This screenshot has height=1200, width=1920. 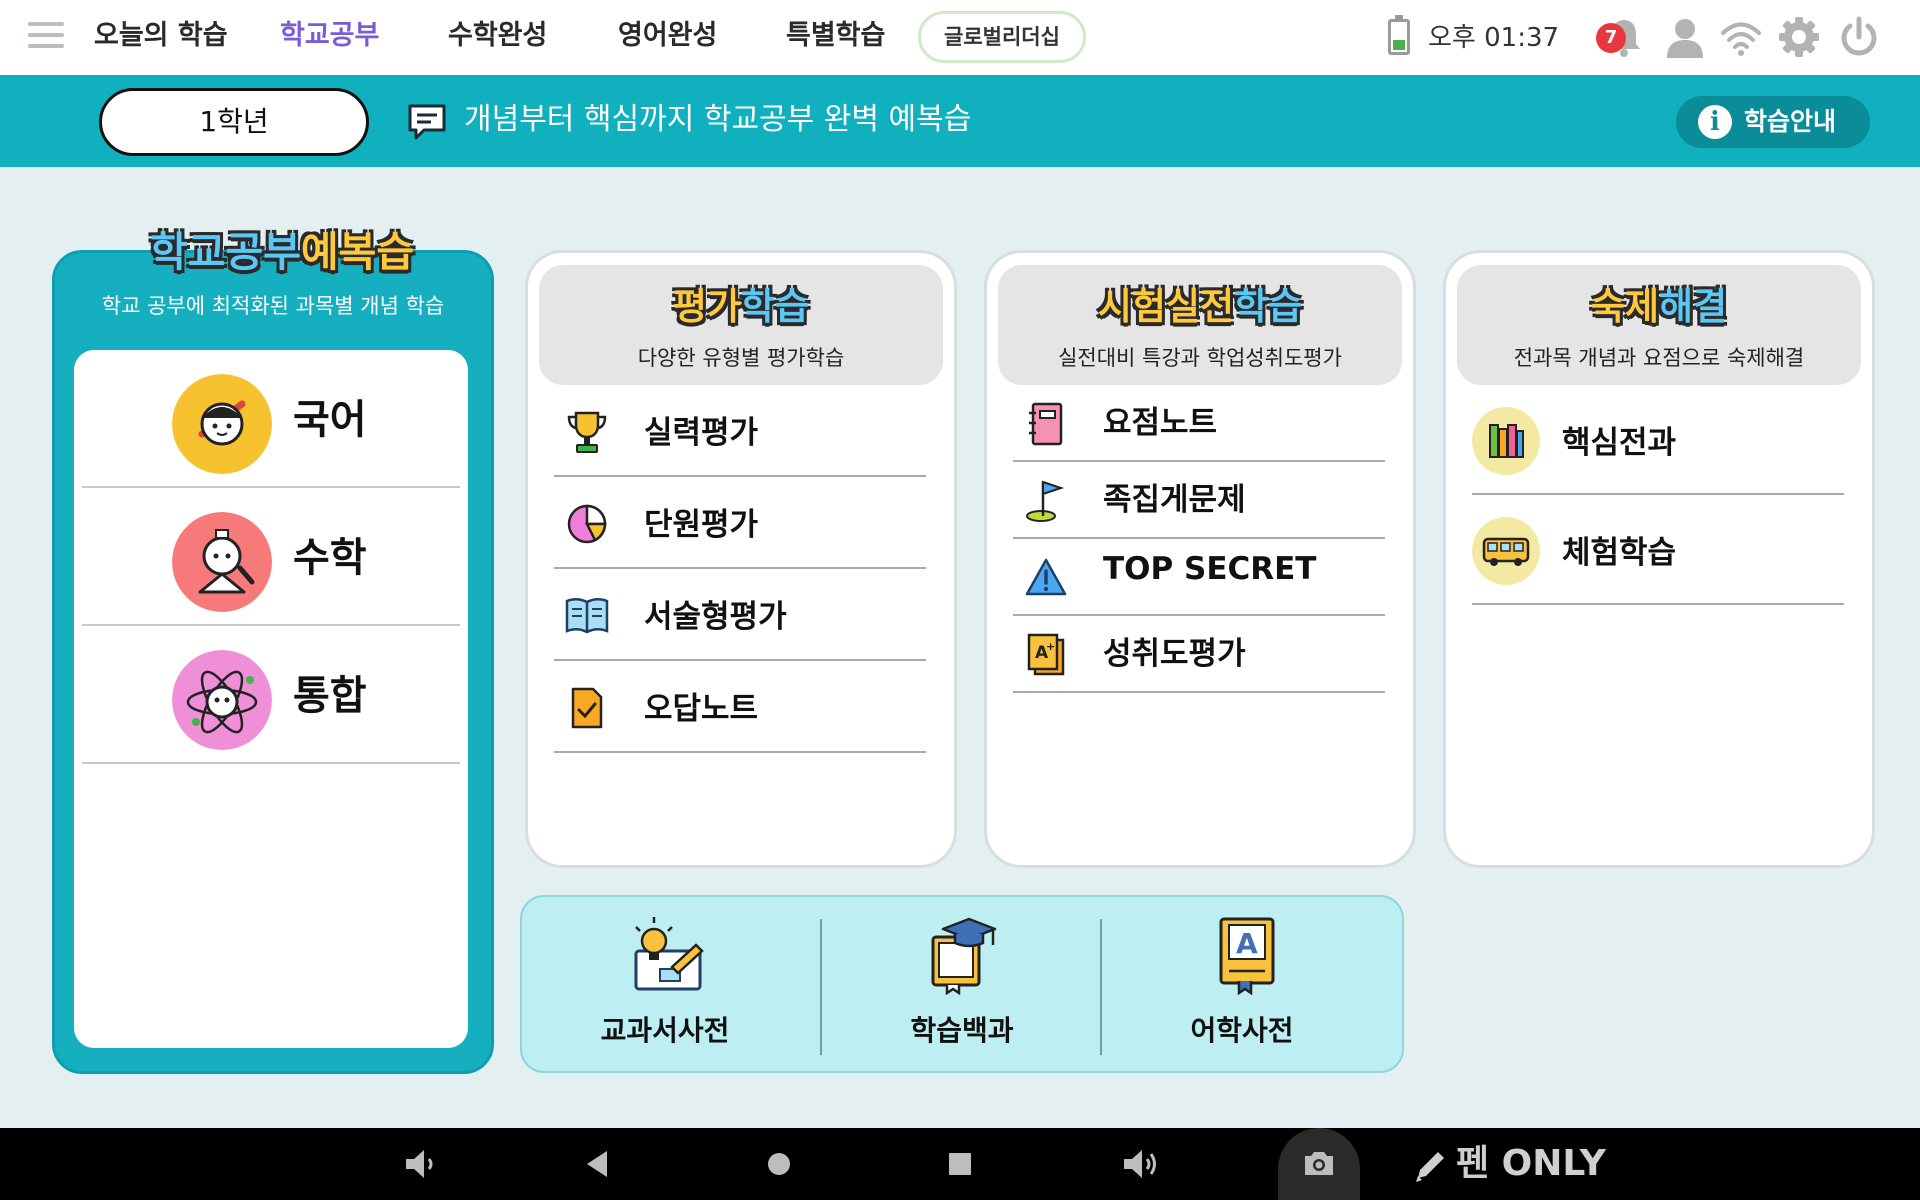 What do you see at coordinates (587, 616) in the screenshot?
I see `open-book-icon` at bounding box center [587, 616].